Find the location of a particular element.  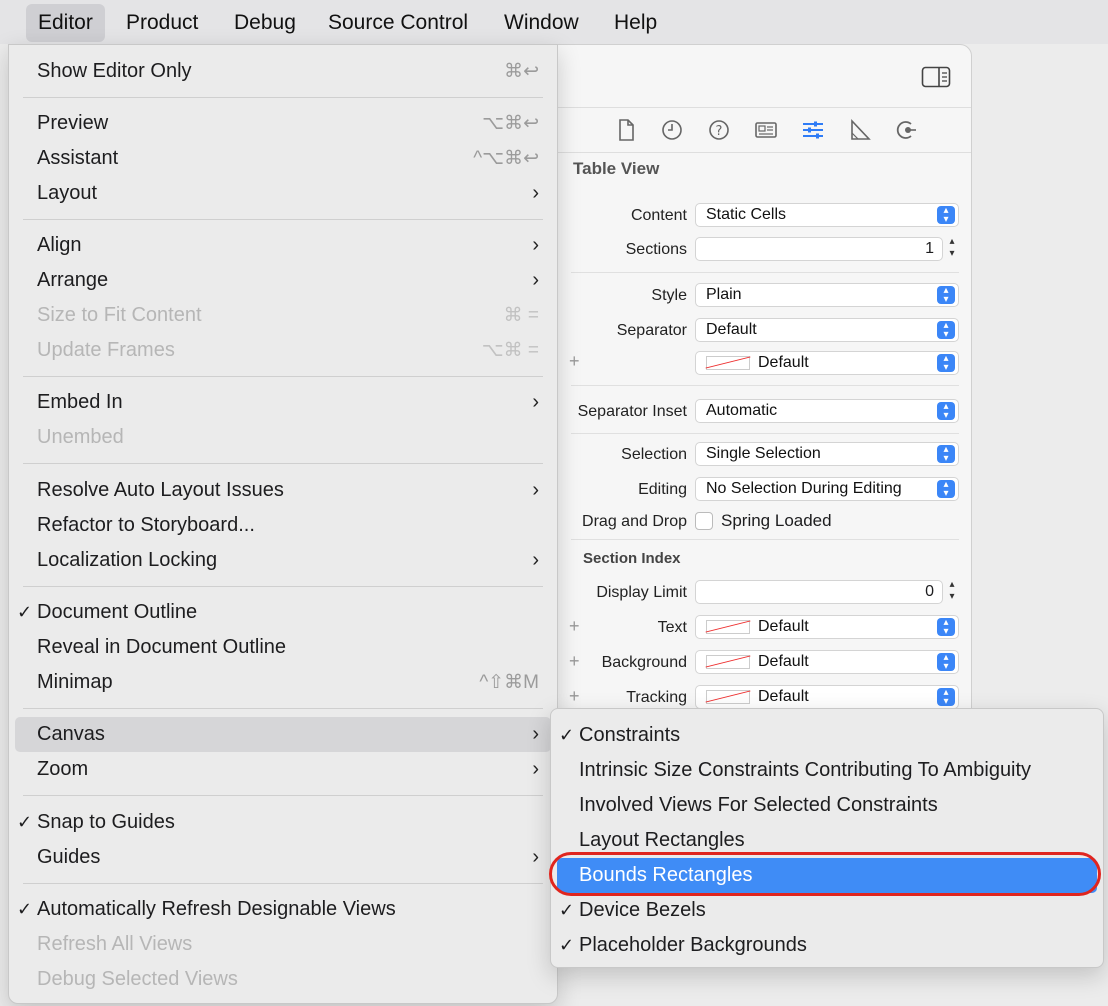

identity-inspector-icon is located at coordinates (766, 130).